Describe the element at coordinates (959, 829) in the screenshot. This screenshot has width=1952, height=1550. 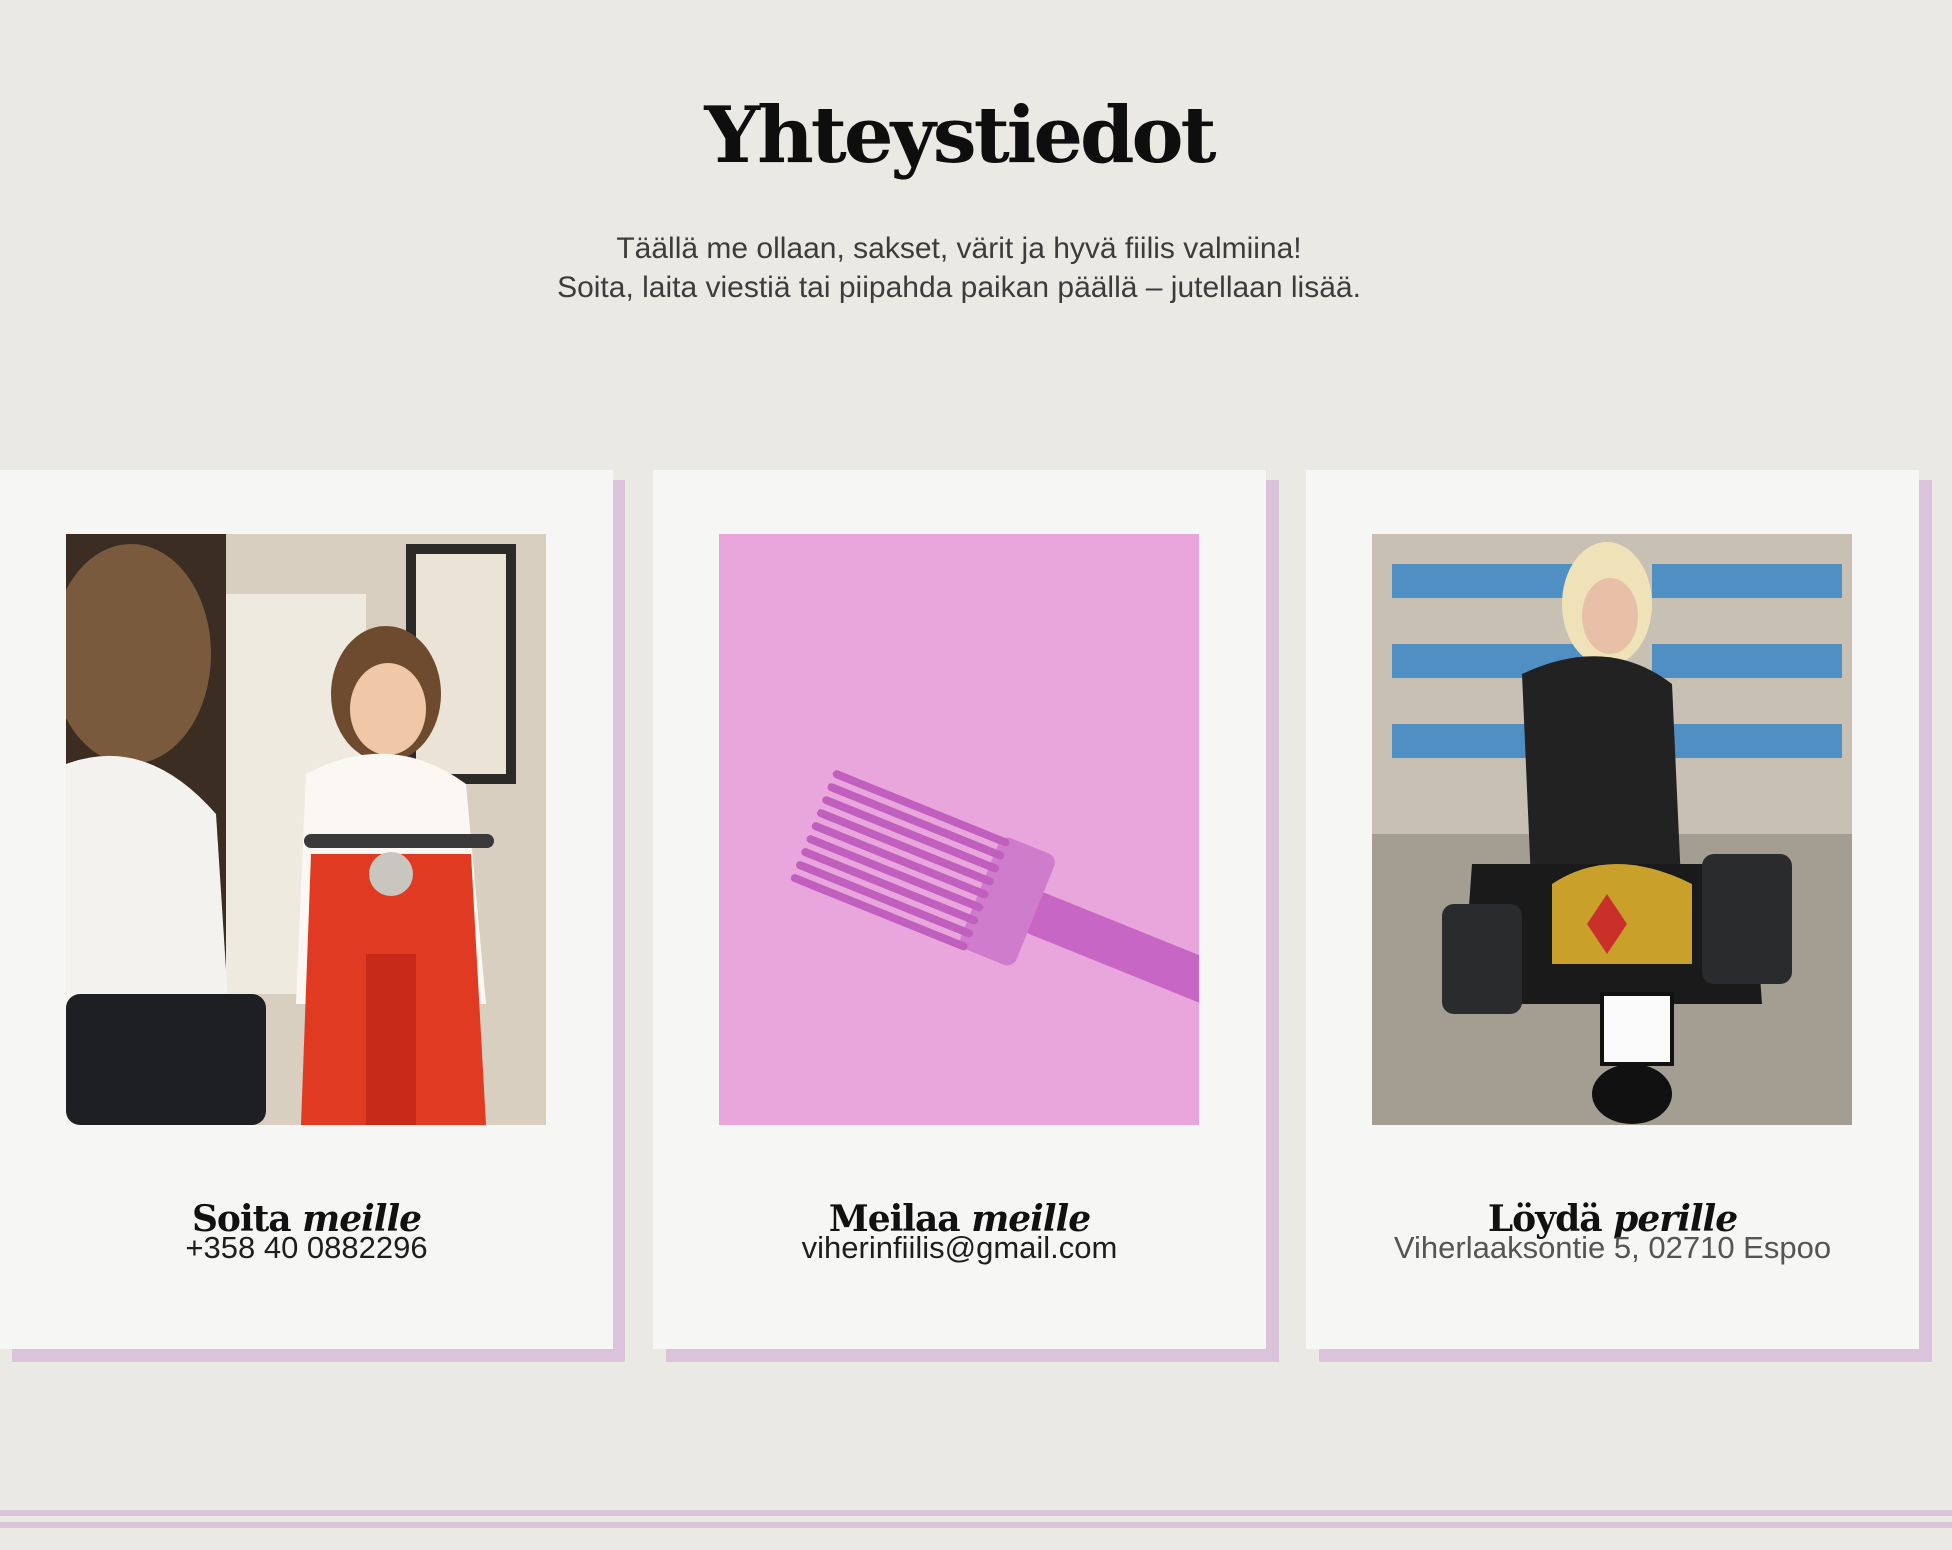
I see `pink-comb-photo` at that location.